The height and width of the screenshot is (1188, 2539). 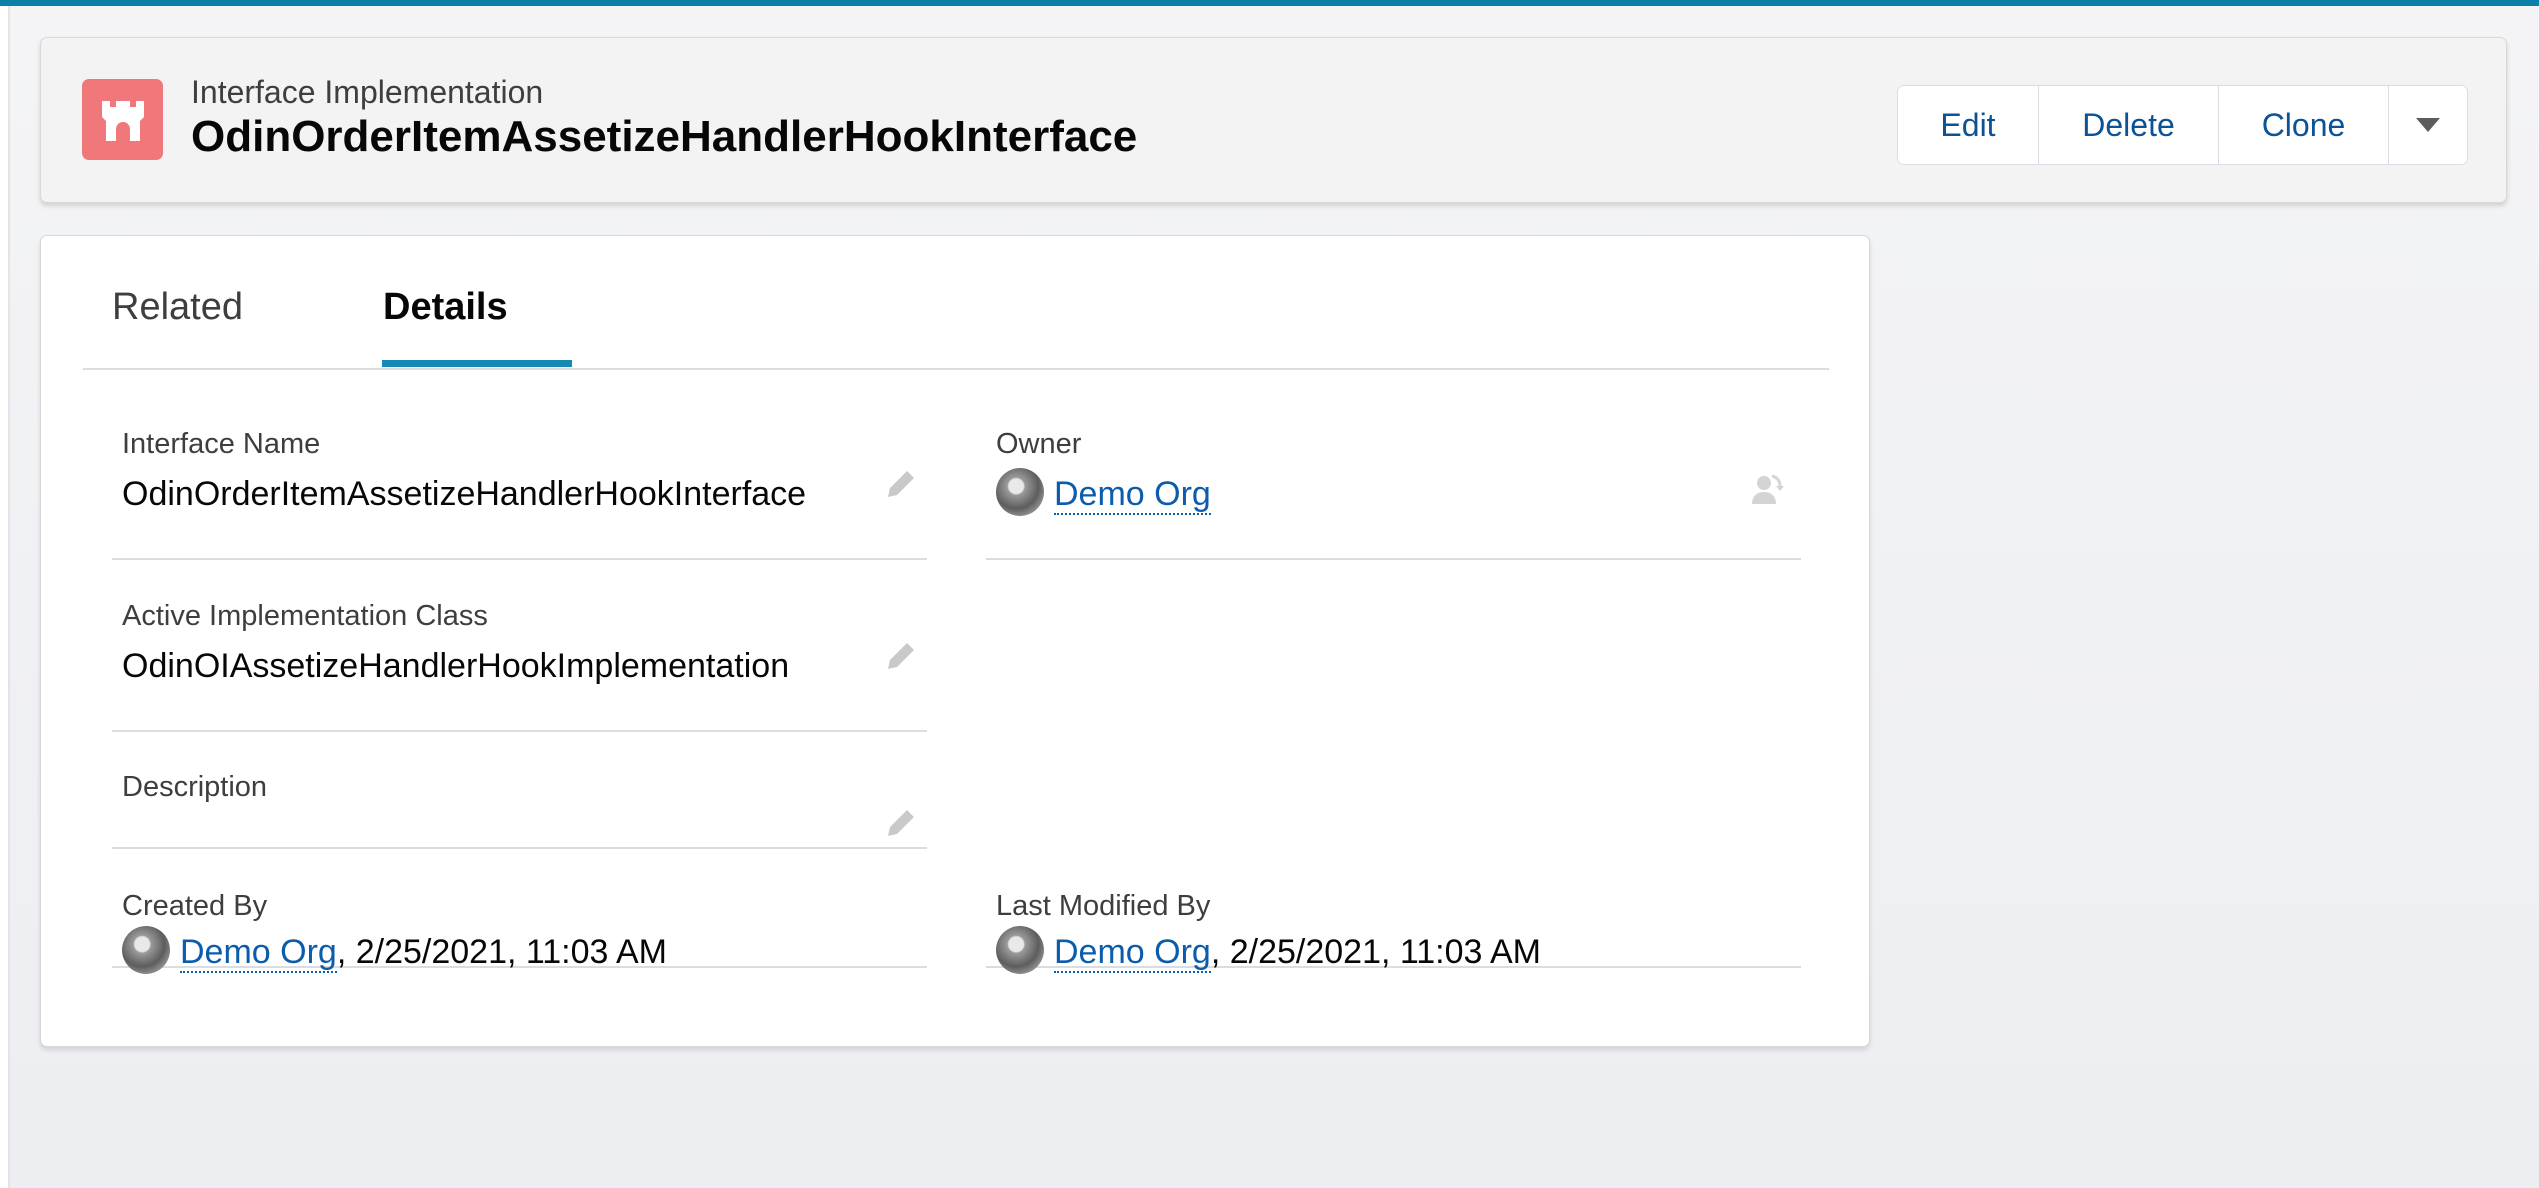 I want to click on field-label: Last Modified By, so click(x=1103, y=906).